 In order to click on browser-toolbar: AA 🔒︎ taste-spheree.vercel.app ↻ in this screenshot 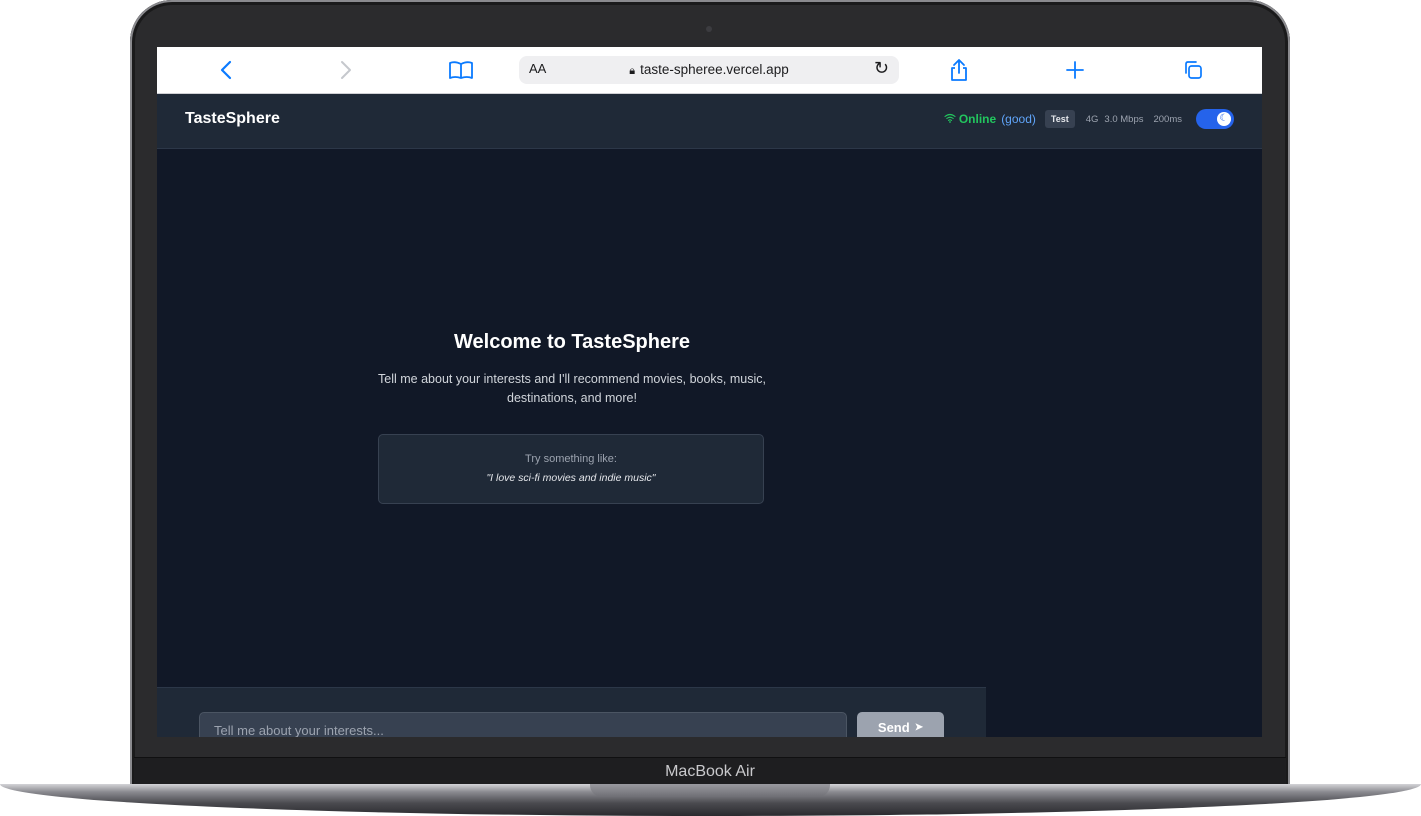, I will do `click(709, 70)`.